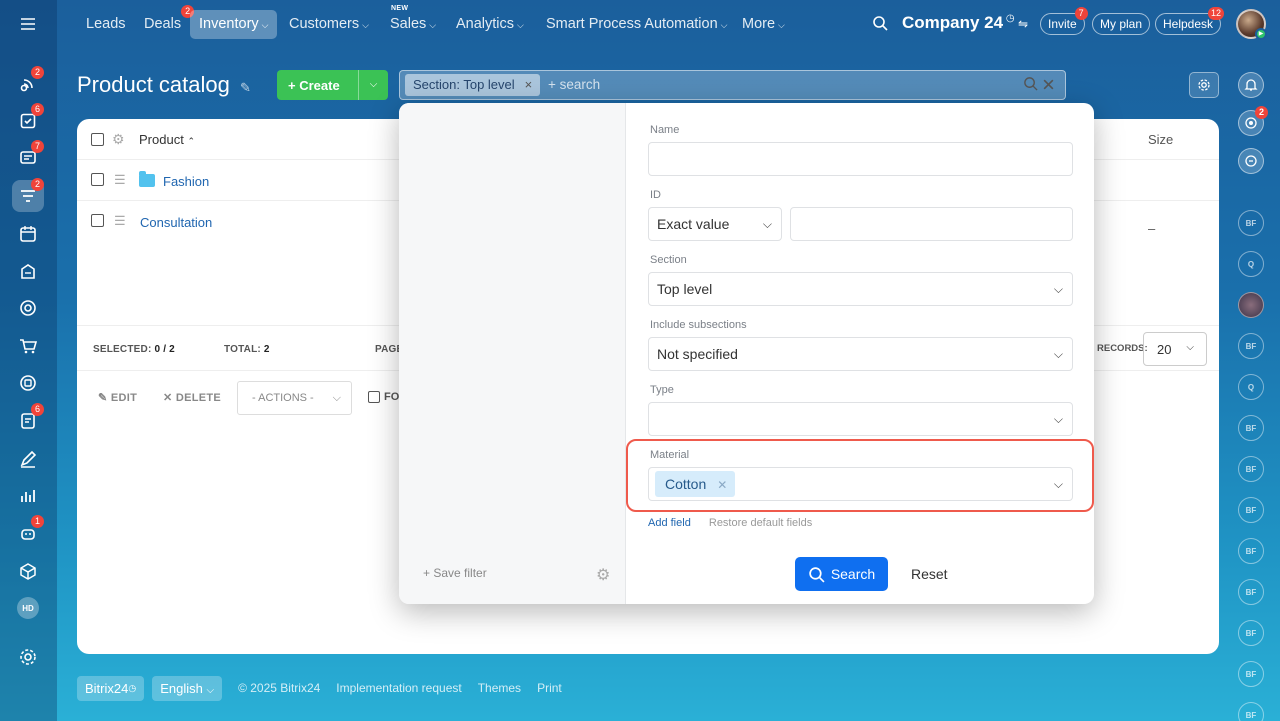  I want to click on implementation-request-link: Implementation request, so click(398, 688).